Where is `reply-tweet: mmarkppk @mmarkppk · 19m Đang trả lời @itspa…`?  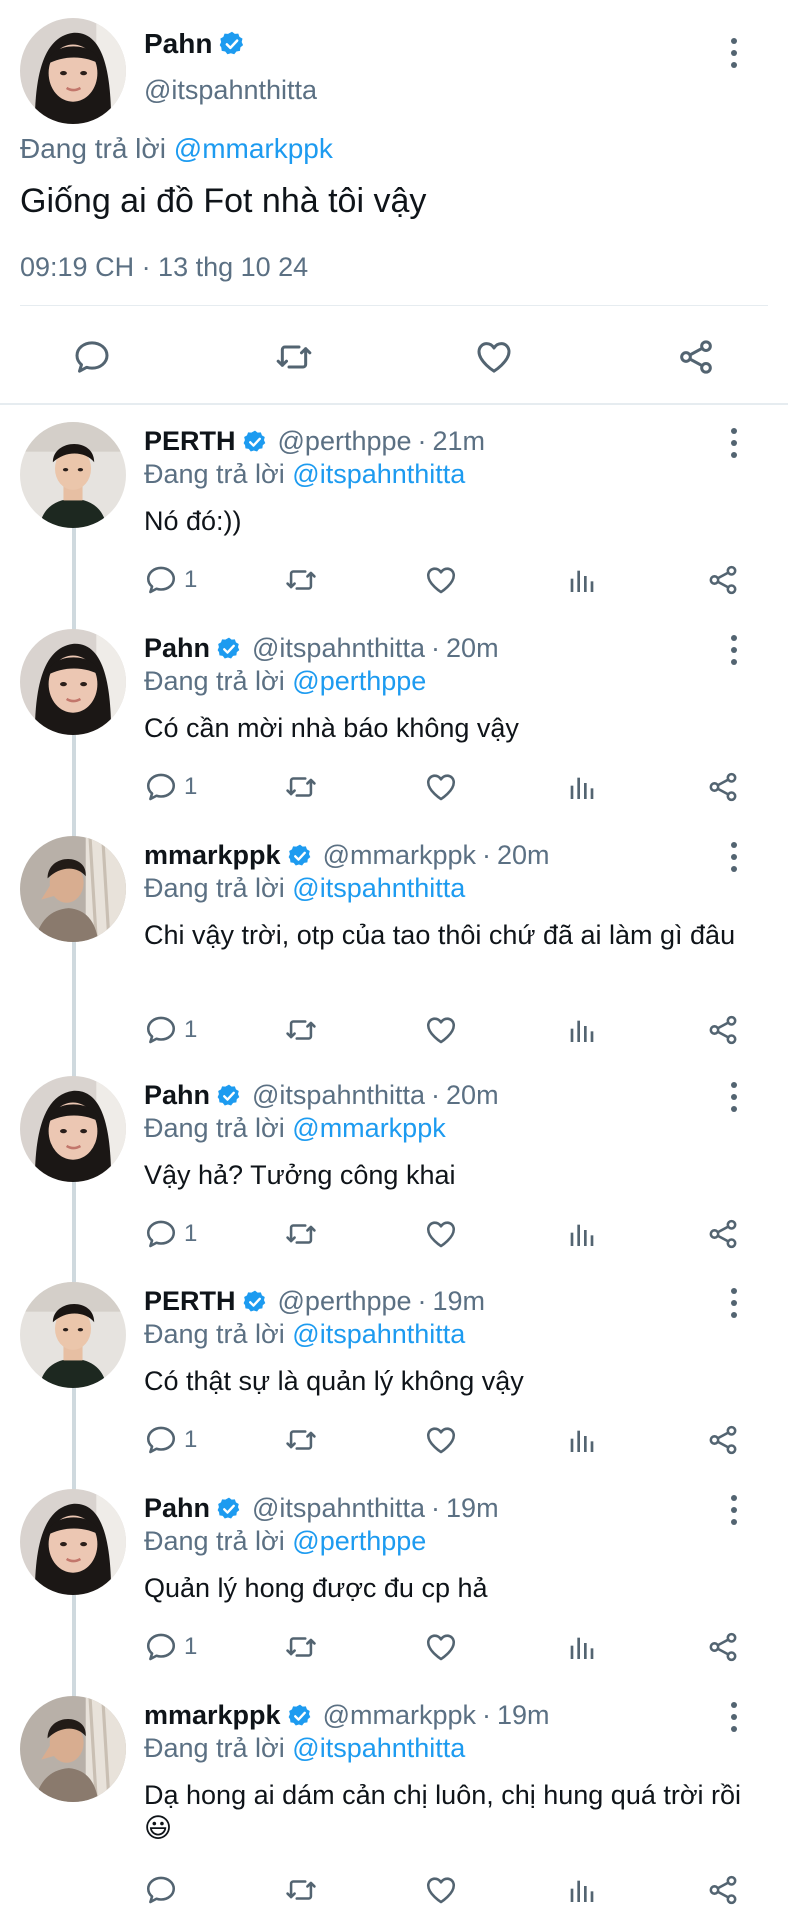 reply-tweet: mmarkppk @mmarkppk · 19m Đang trả lời @itspa… is located at coordinates (394, 1803).